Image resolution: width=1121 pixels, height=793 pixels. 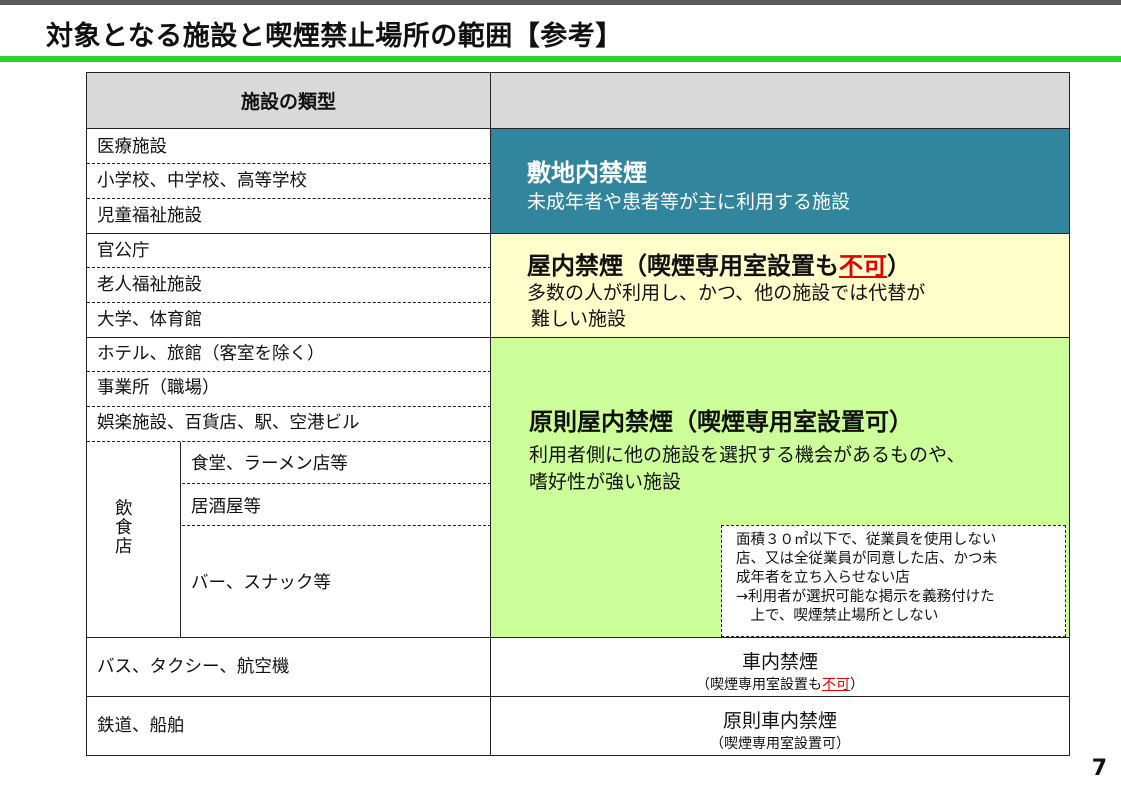 I want to click on row-rail-rule: 原則車内禁煙 （喫煙専用室設置可）, so click(x=780, y=726).